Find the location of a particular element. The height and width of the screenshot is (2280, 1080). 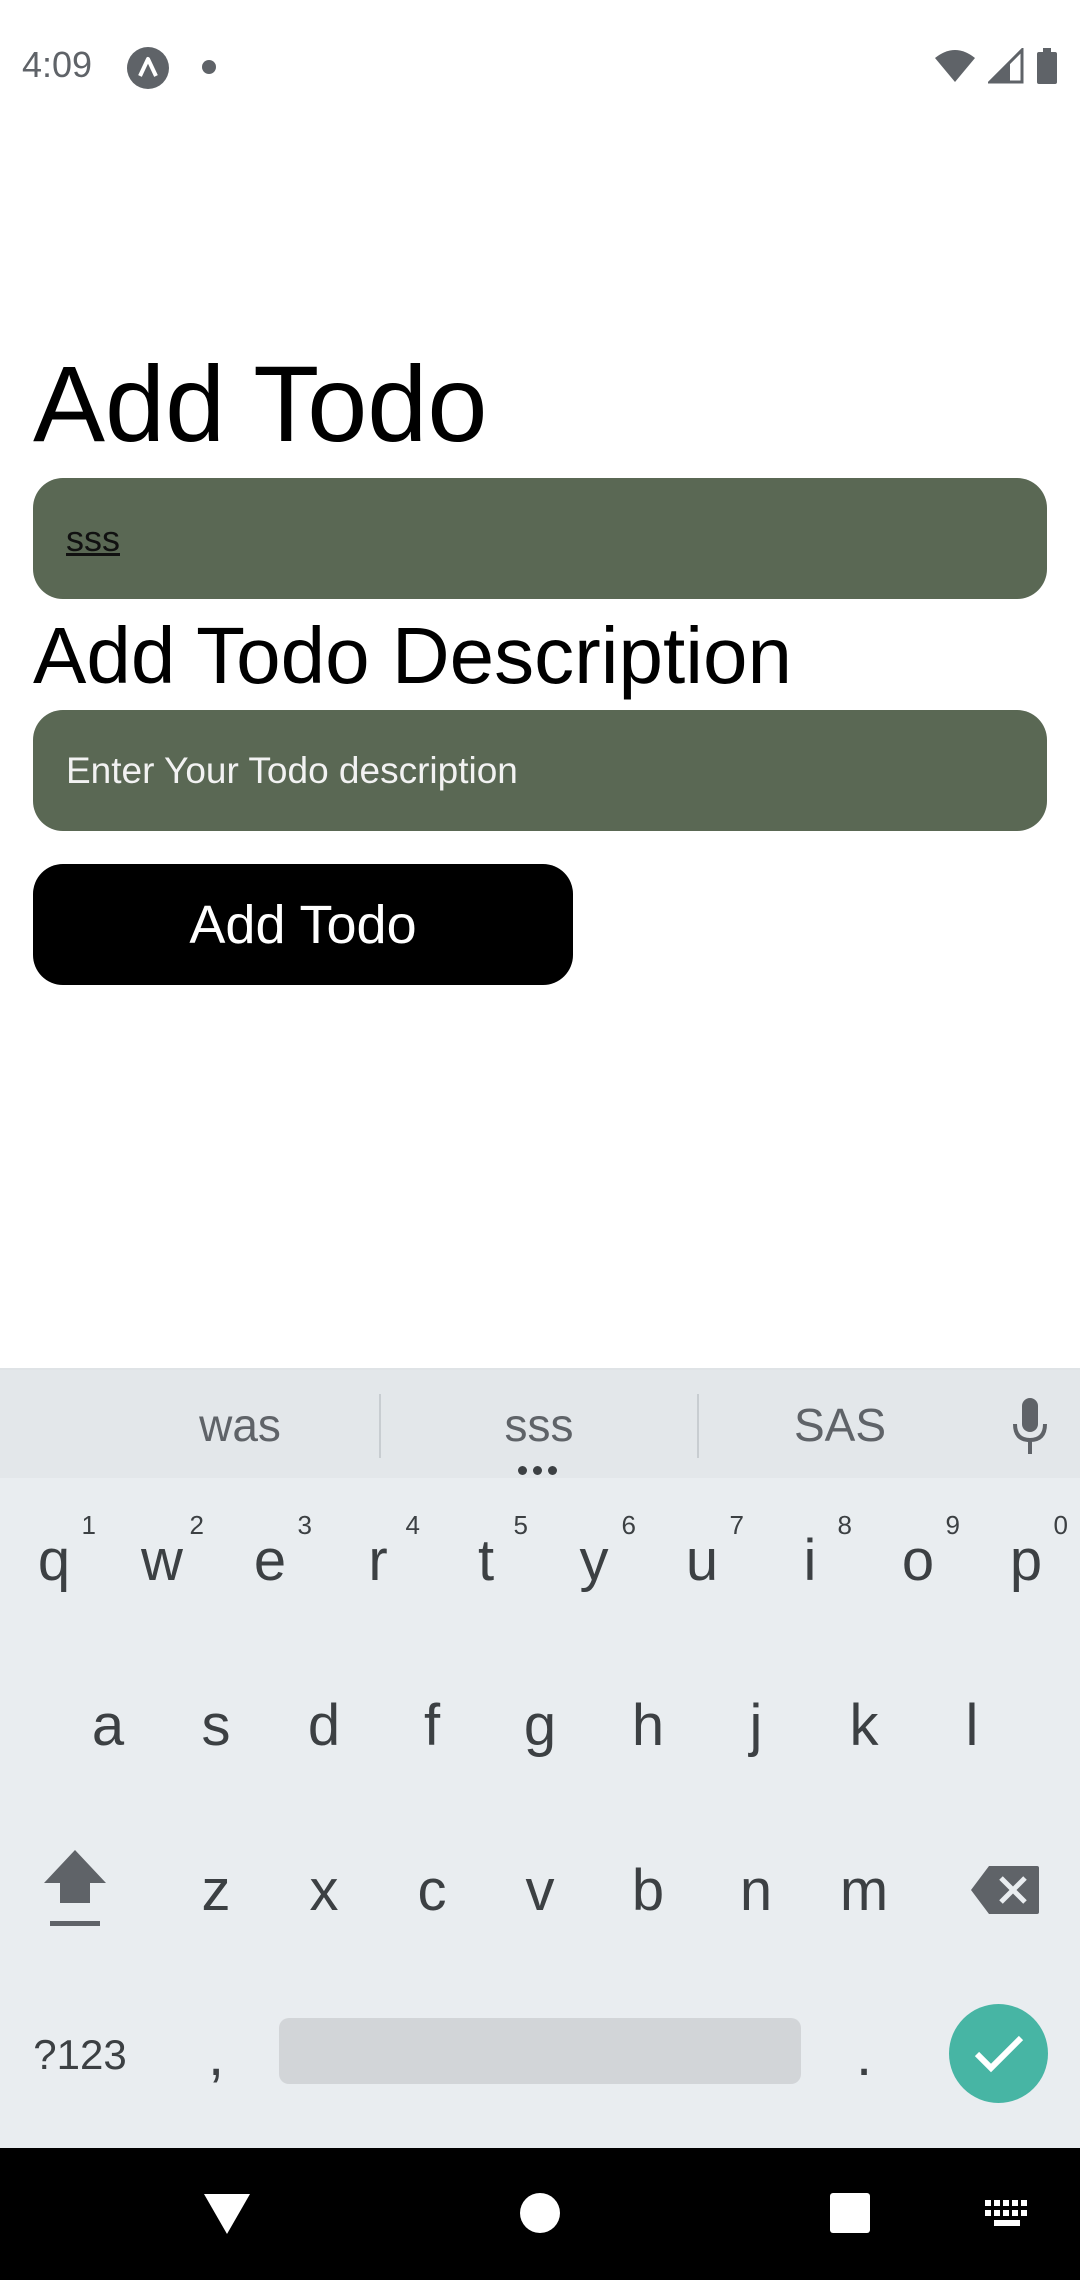

key-f: f is located at coordinates (432, 1725).